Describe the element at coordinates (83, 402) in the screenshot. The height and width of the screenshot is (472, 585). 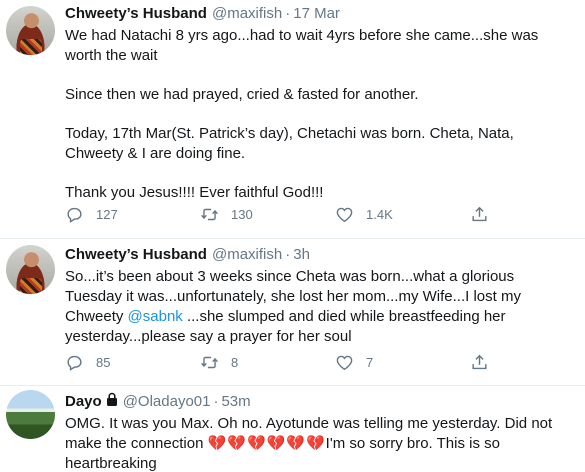
I see `display-name: Dayo` at that location.